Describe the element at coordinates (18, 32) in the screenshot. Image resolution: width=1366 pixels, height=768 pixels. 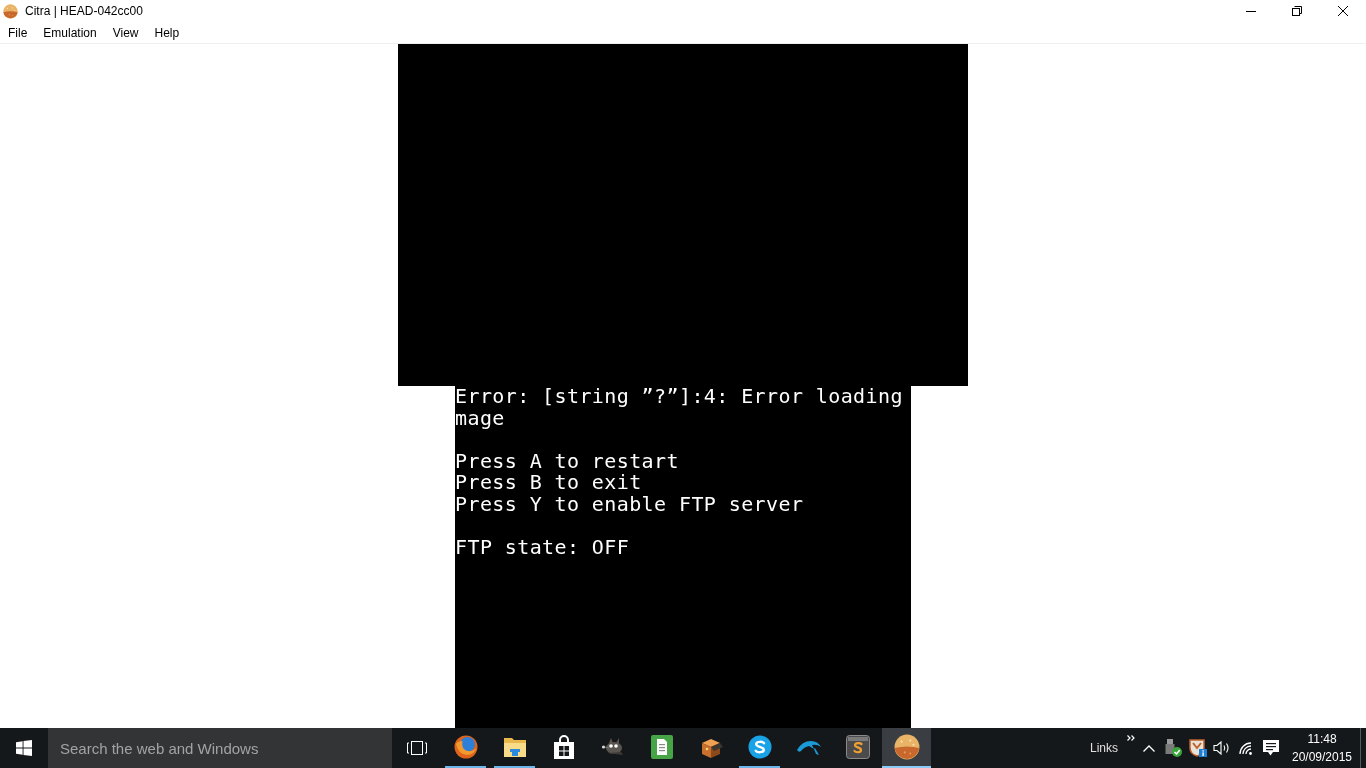
I see `menu-item: File` at that location.